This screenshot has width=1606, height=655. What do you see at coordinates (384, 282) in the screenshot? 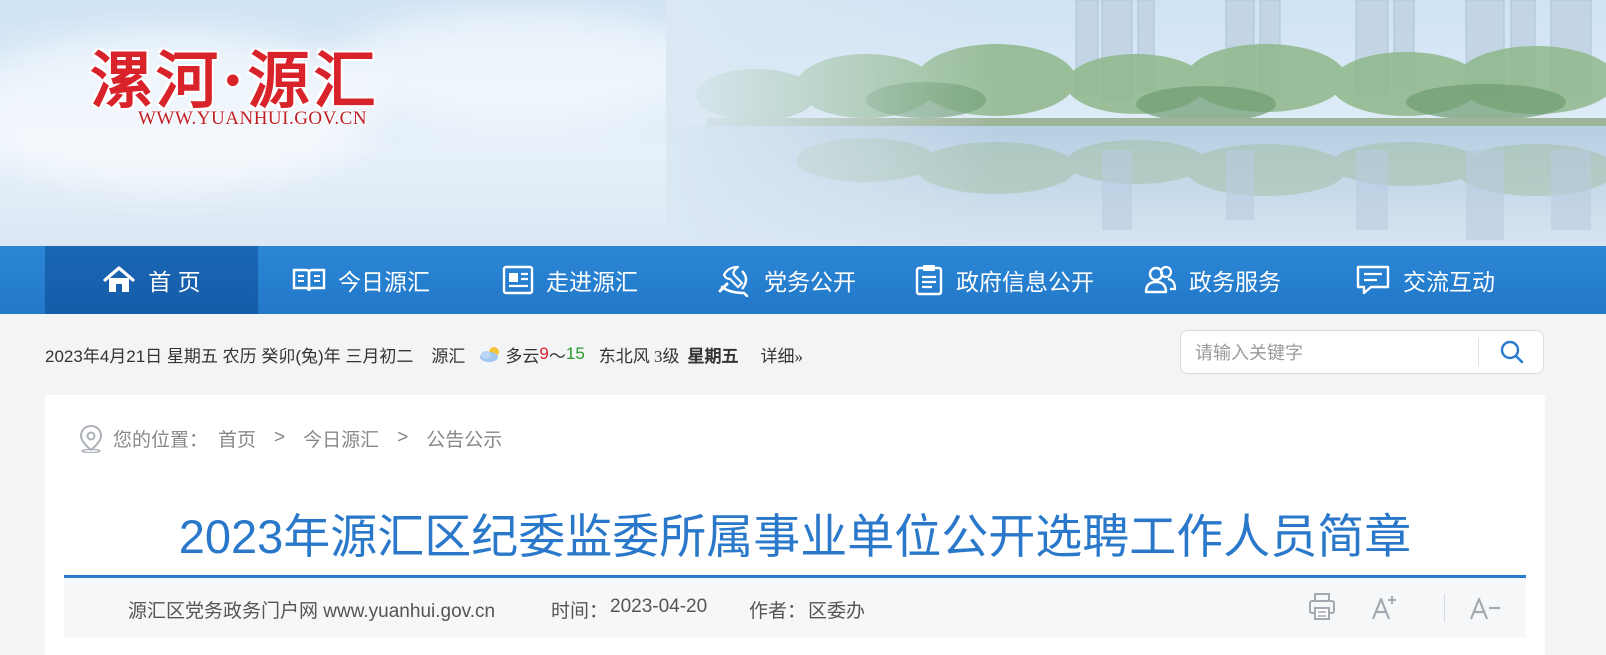
I see `nav-item-label: 今日源汇` at bounding box center [384, 282].